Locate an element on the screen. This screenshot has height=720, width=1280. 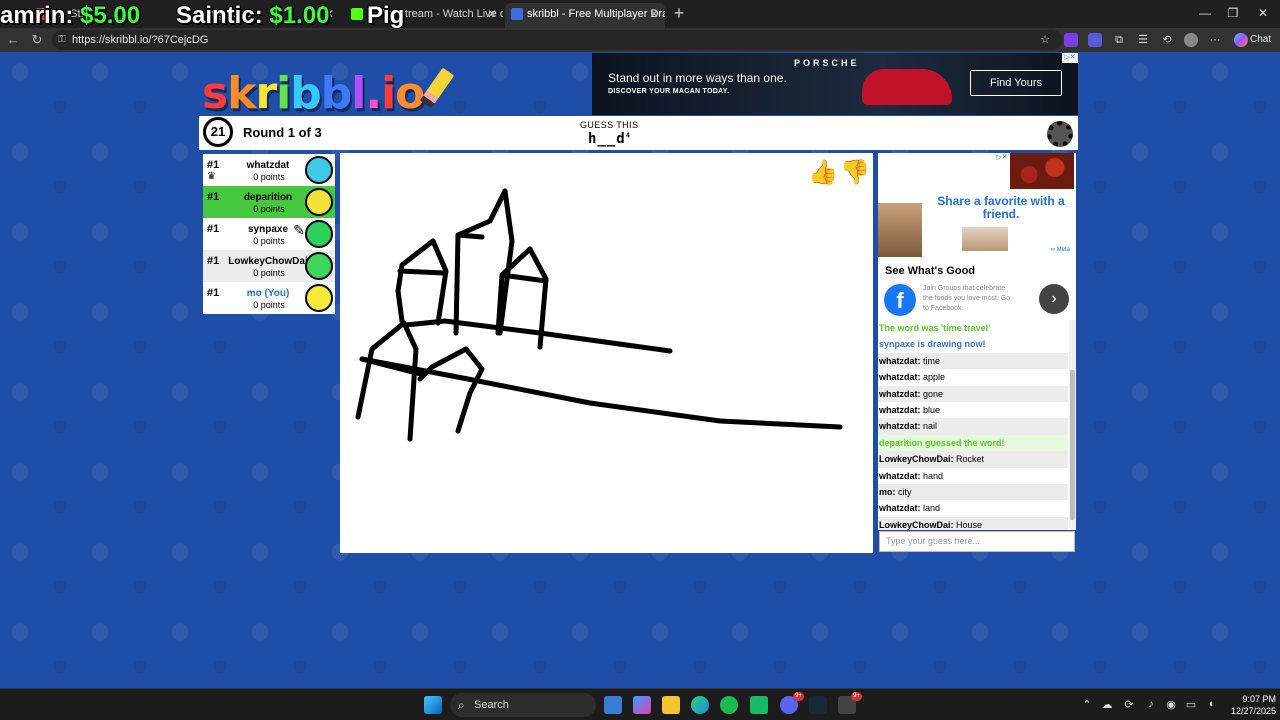
tab-skribbl: skribbl - Free Multiplayer Drawing ✕ is located at coordinates (585, 15).